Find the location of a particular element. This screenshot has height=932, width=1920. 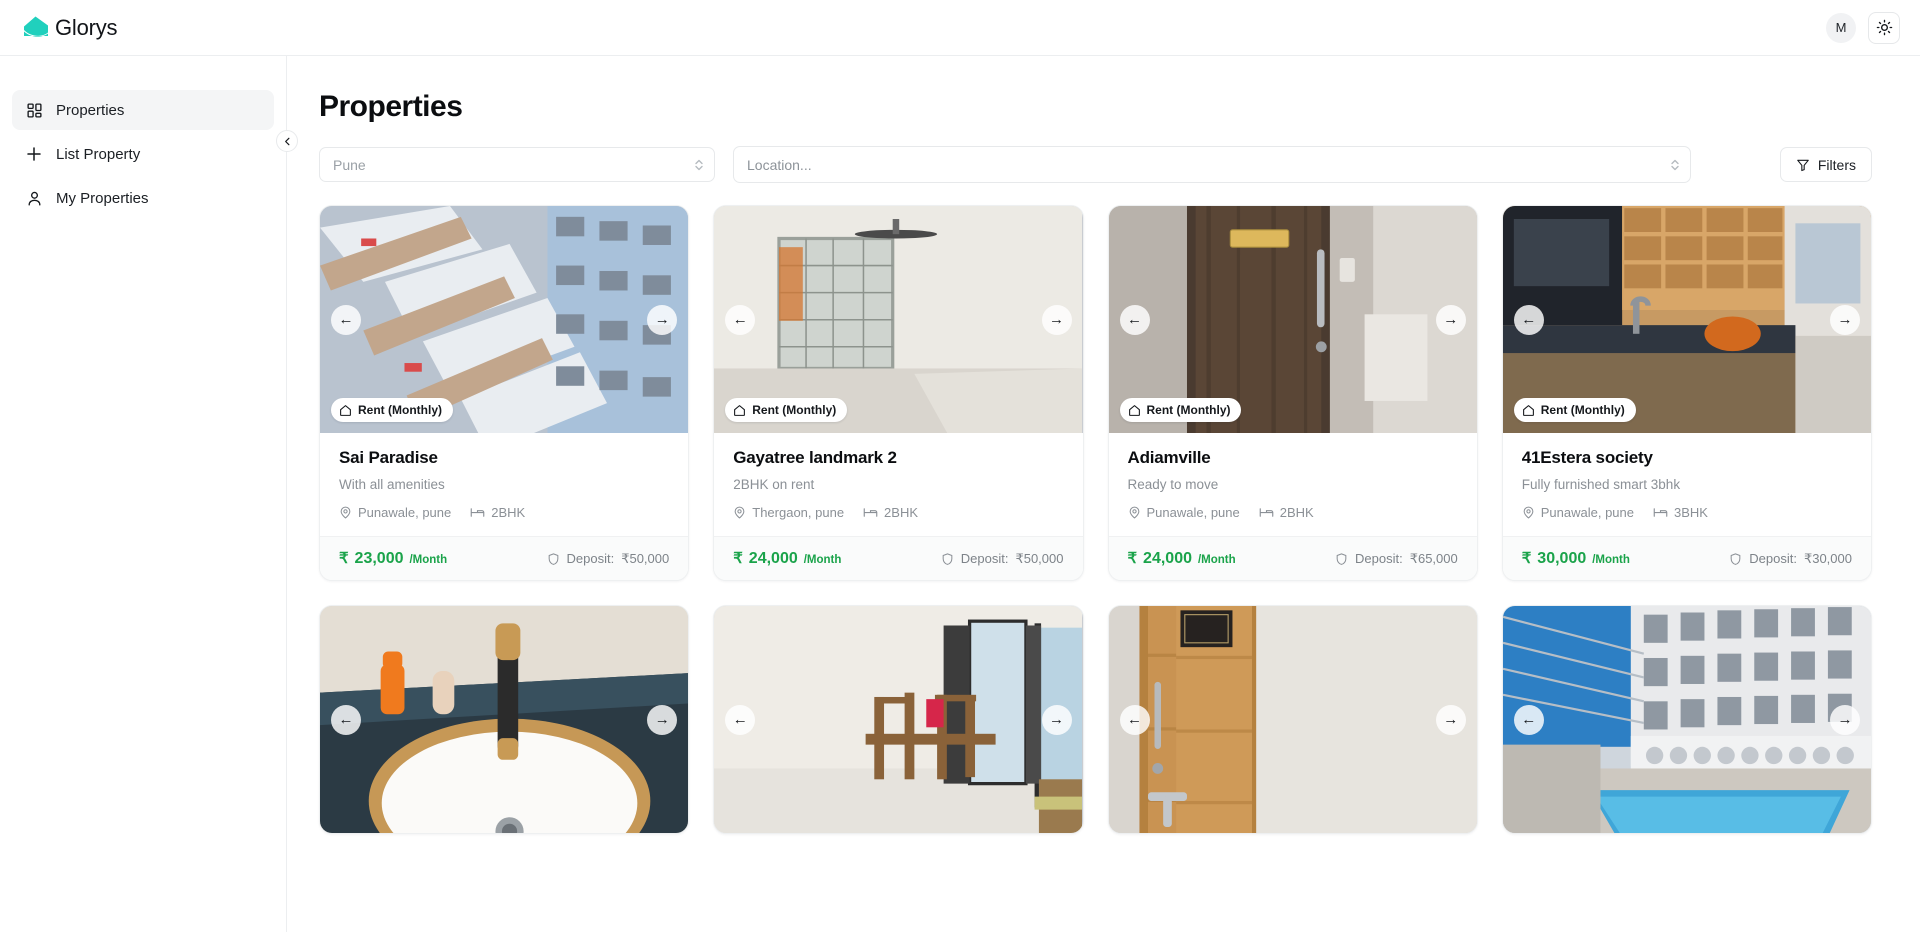

sidebar-collapse-button is located at coordinates (287, 141).